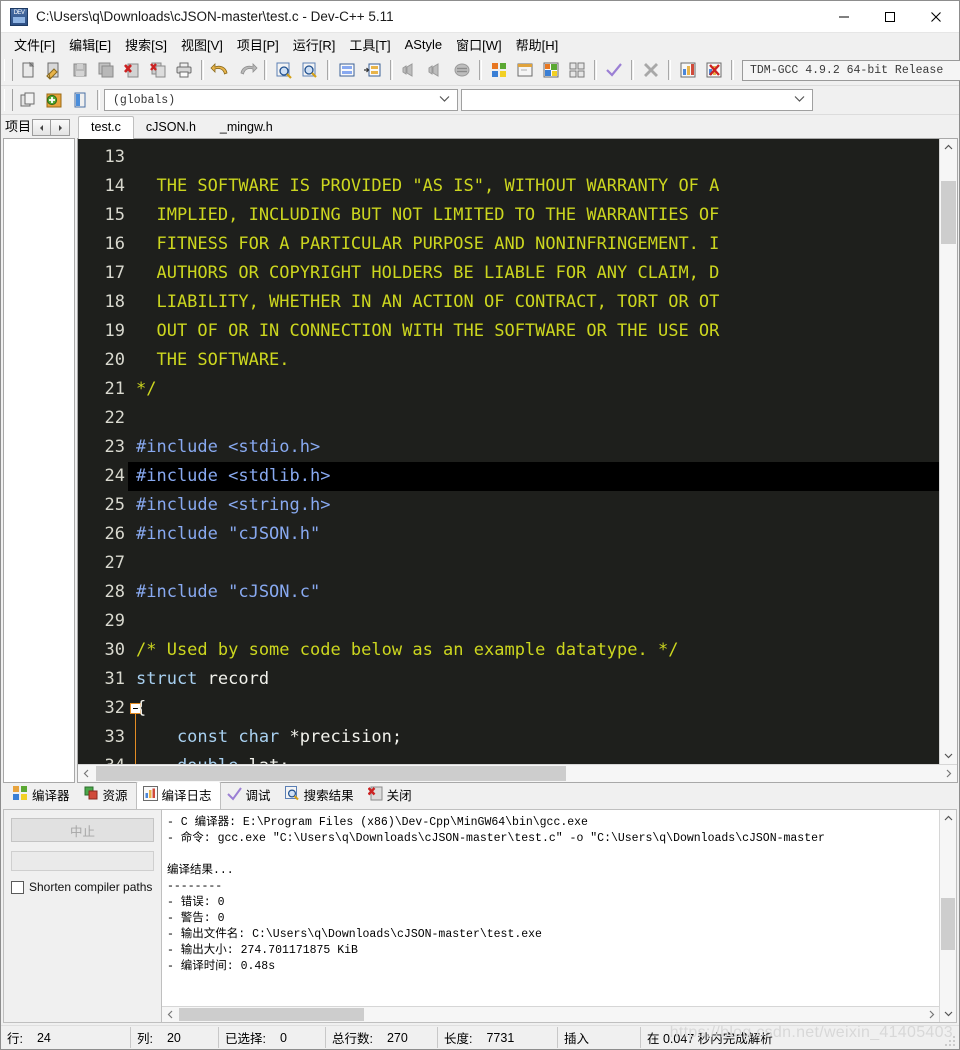 The height and width of the screenshot is (1050, 960). I want to click on menu-project: 项目[P], so click(258, 44).